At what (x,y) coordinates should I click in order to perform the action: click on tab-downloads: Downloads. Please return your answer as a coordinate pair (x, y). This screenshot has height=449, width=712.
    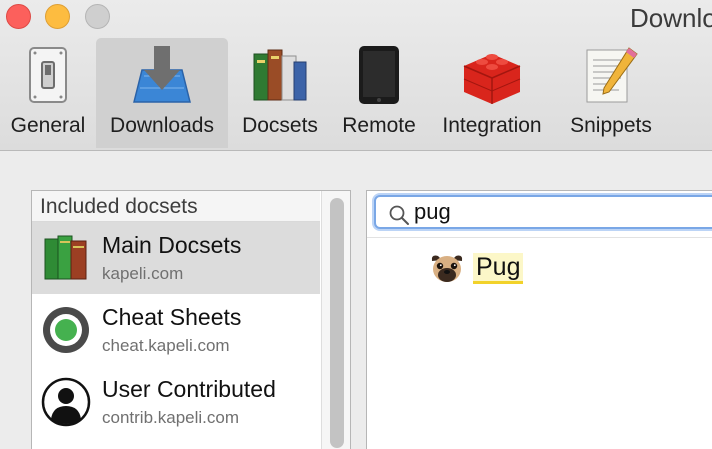
    Looking at the image, I should click on (162, 93).